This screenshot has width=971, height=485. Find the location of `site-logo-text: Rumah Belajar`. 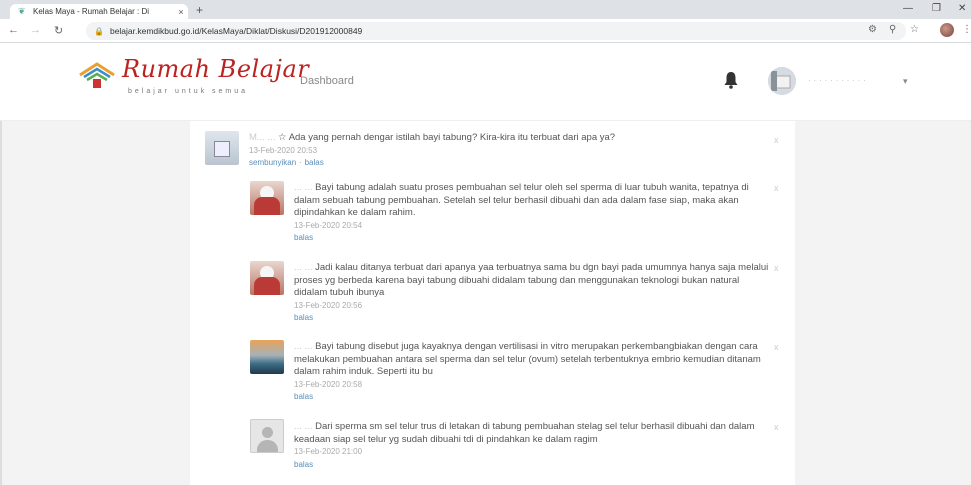

site-logo-text: Rumah Belajar is located at coordinates (215, 69).